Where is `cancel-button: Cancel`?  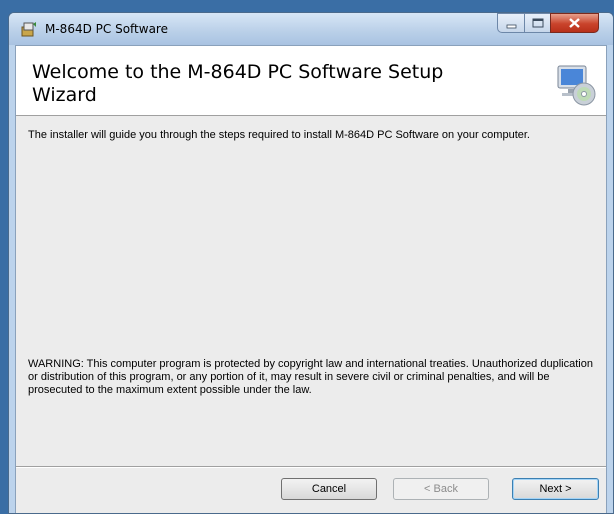
cancel-button: Cancel is located at coordinates (329, 489).